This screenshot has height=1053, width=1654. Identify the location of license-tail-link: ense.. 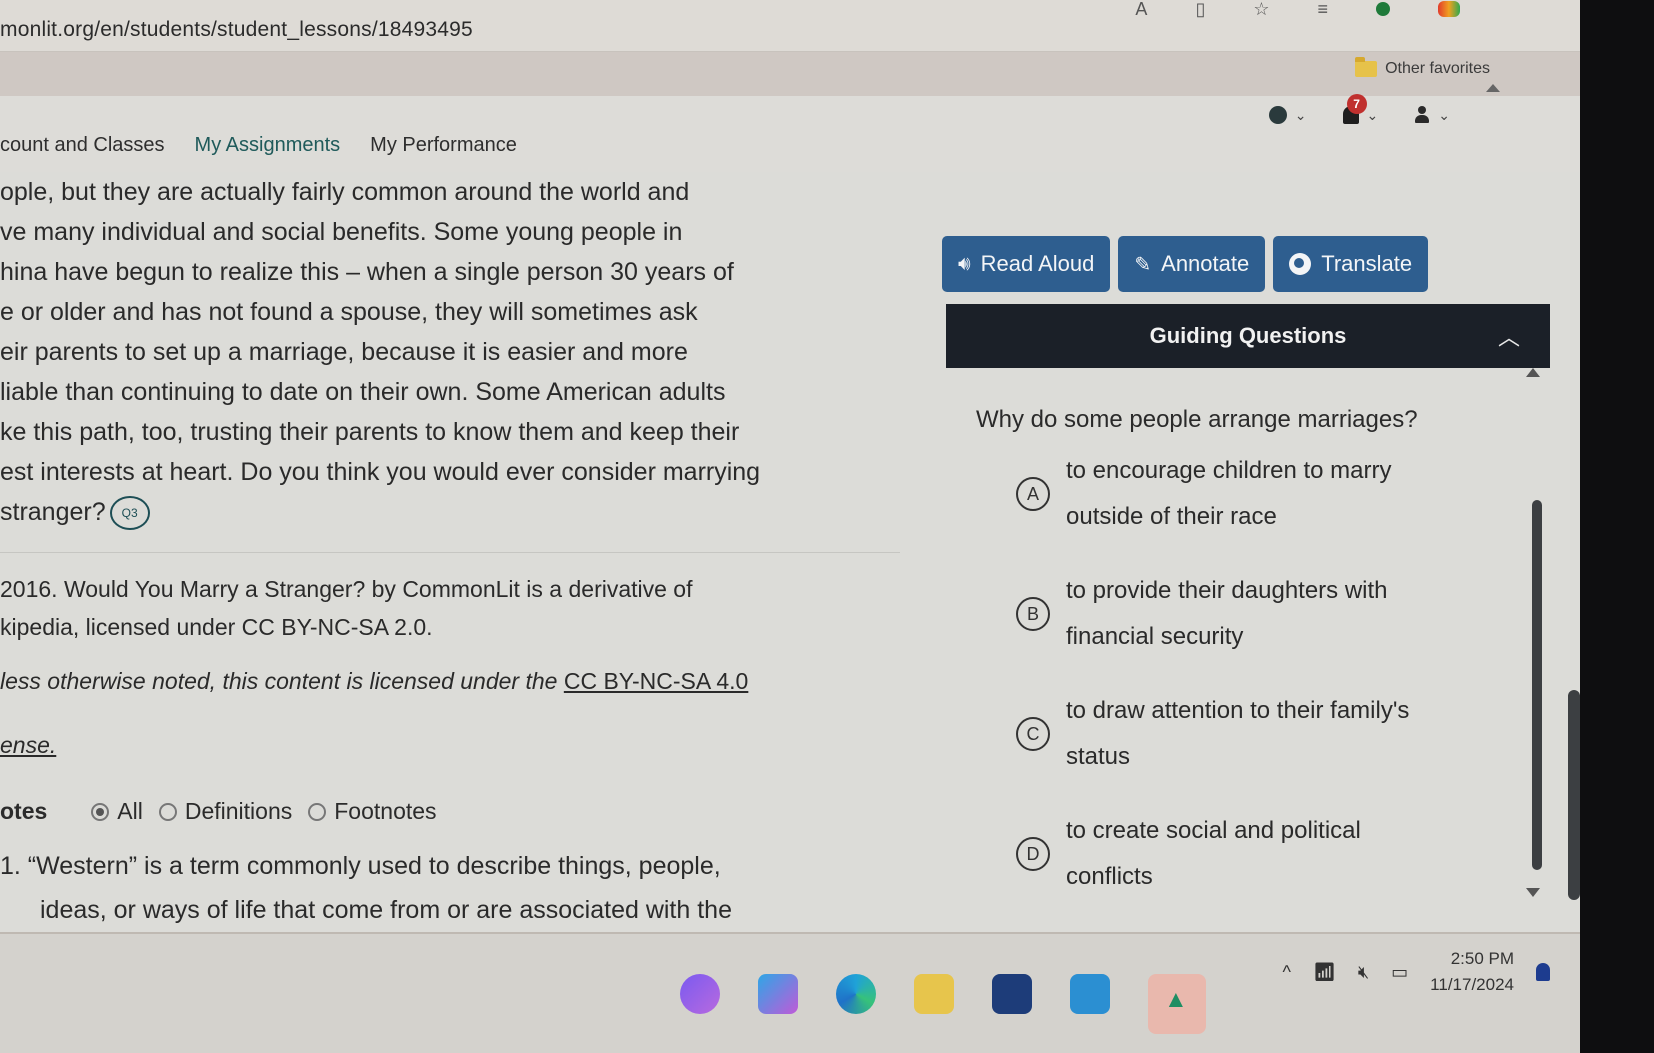
(28, 745).